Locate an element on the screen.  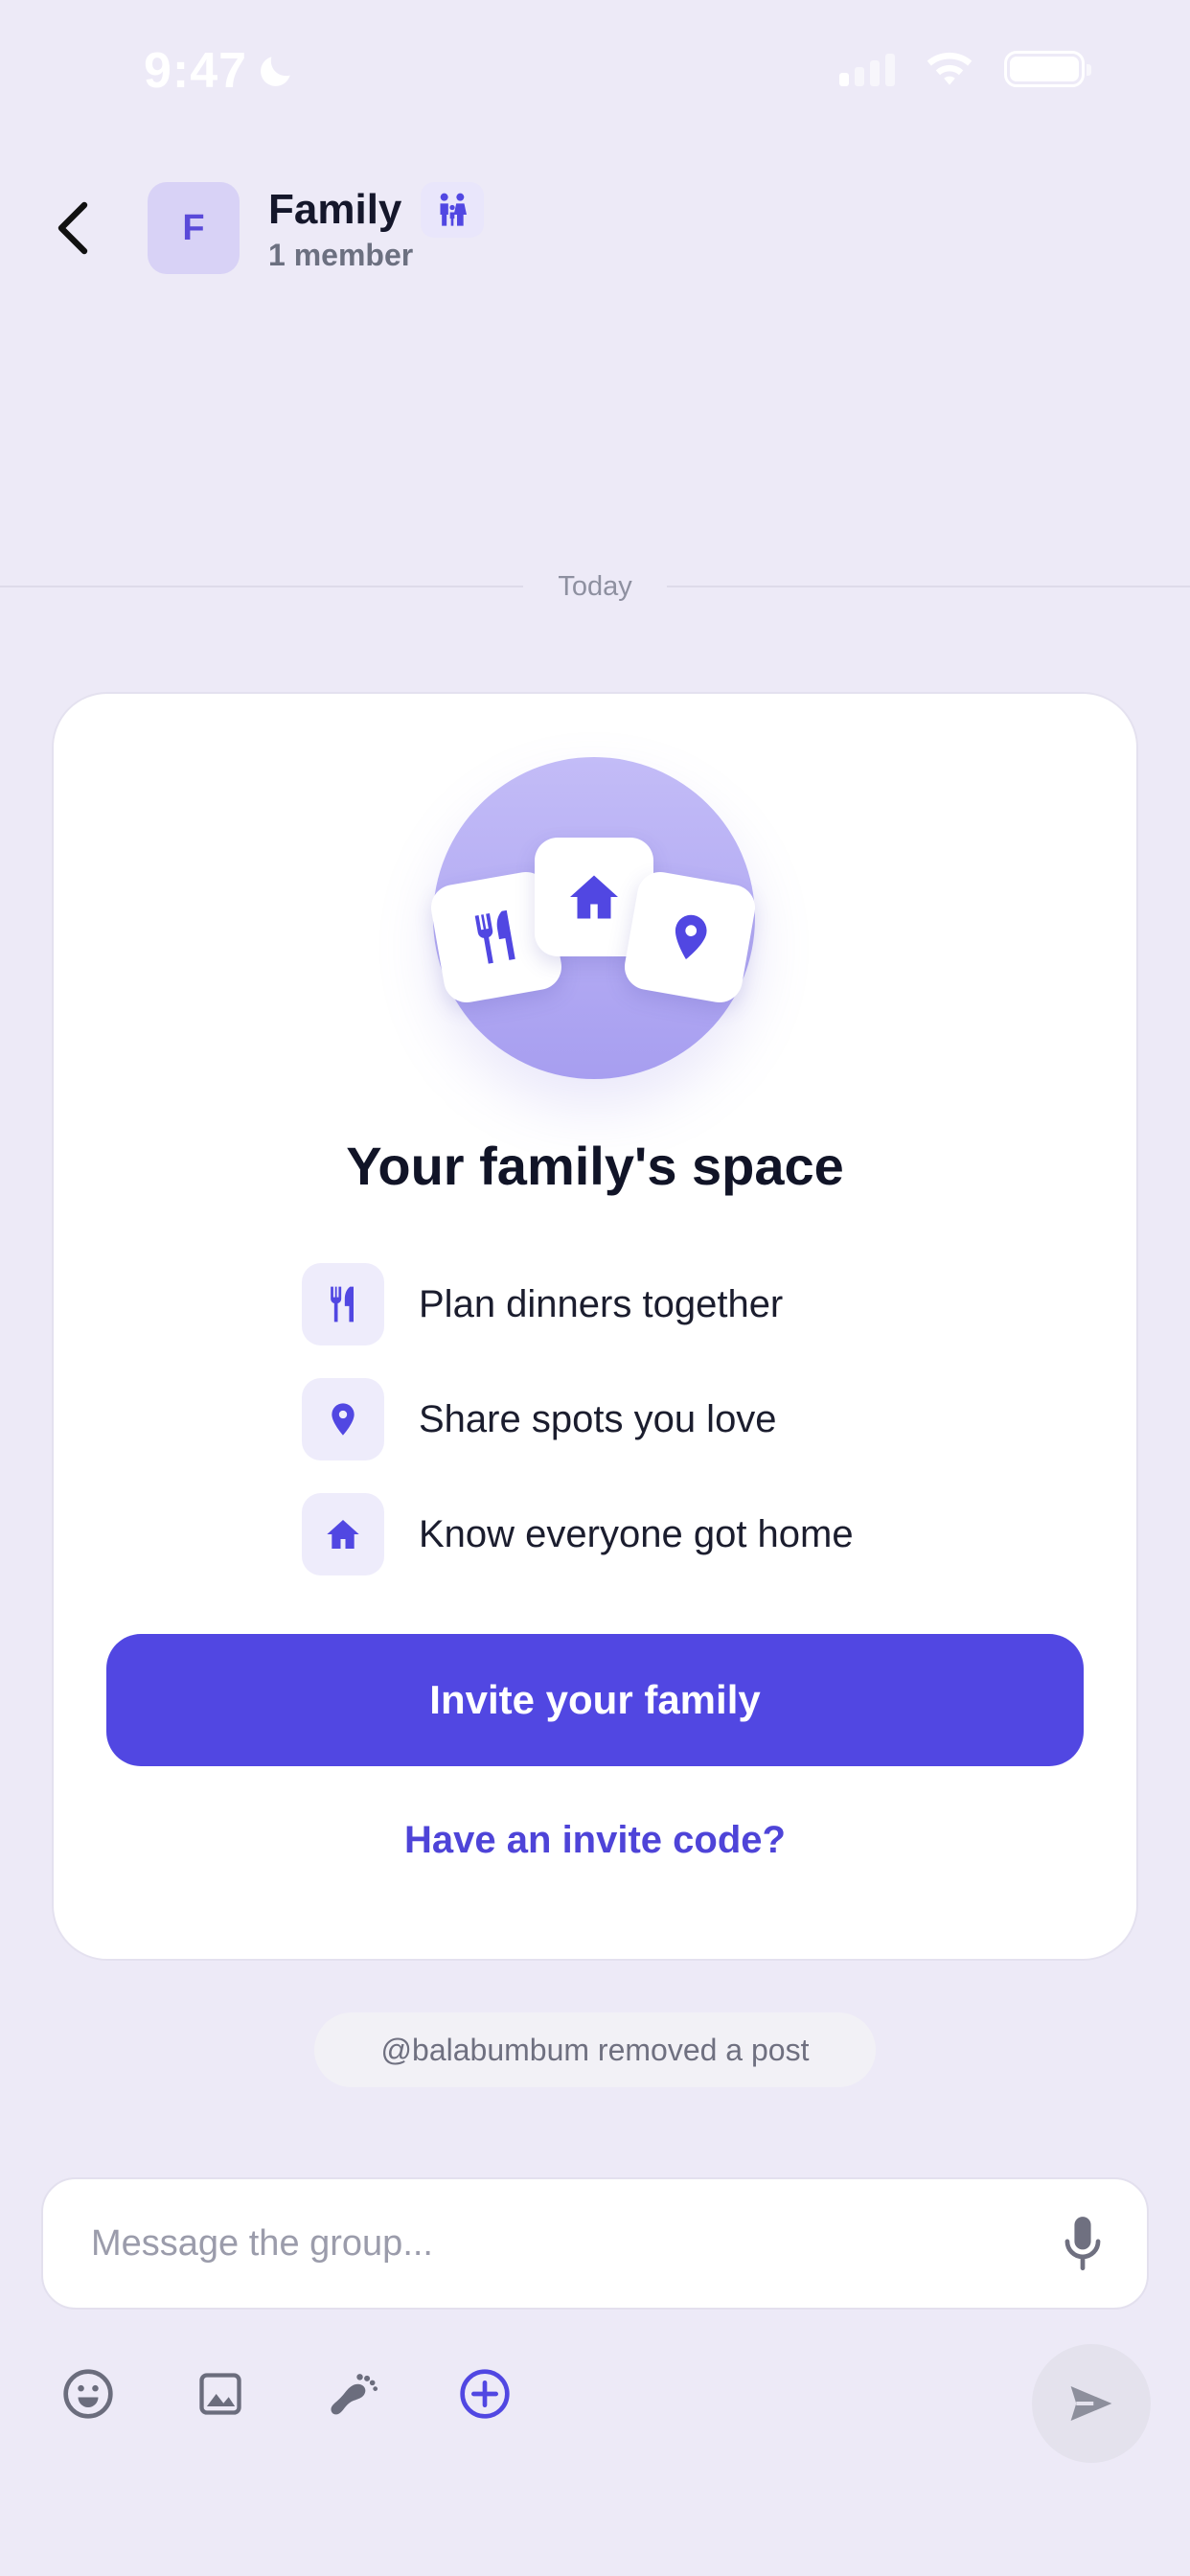
feature-item: Know everyone got home is located at coordinates (578, 1534).